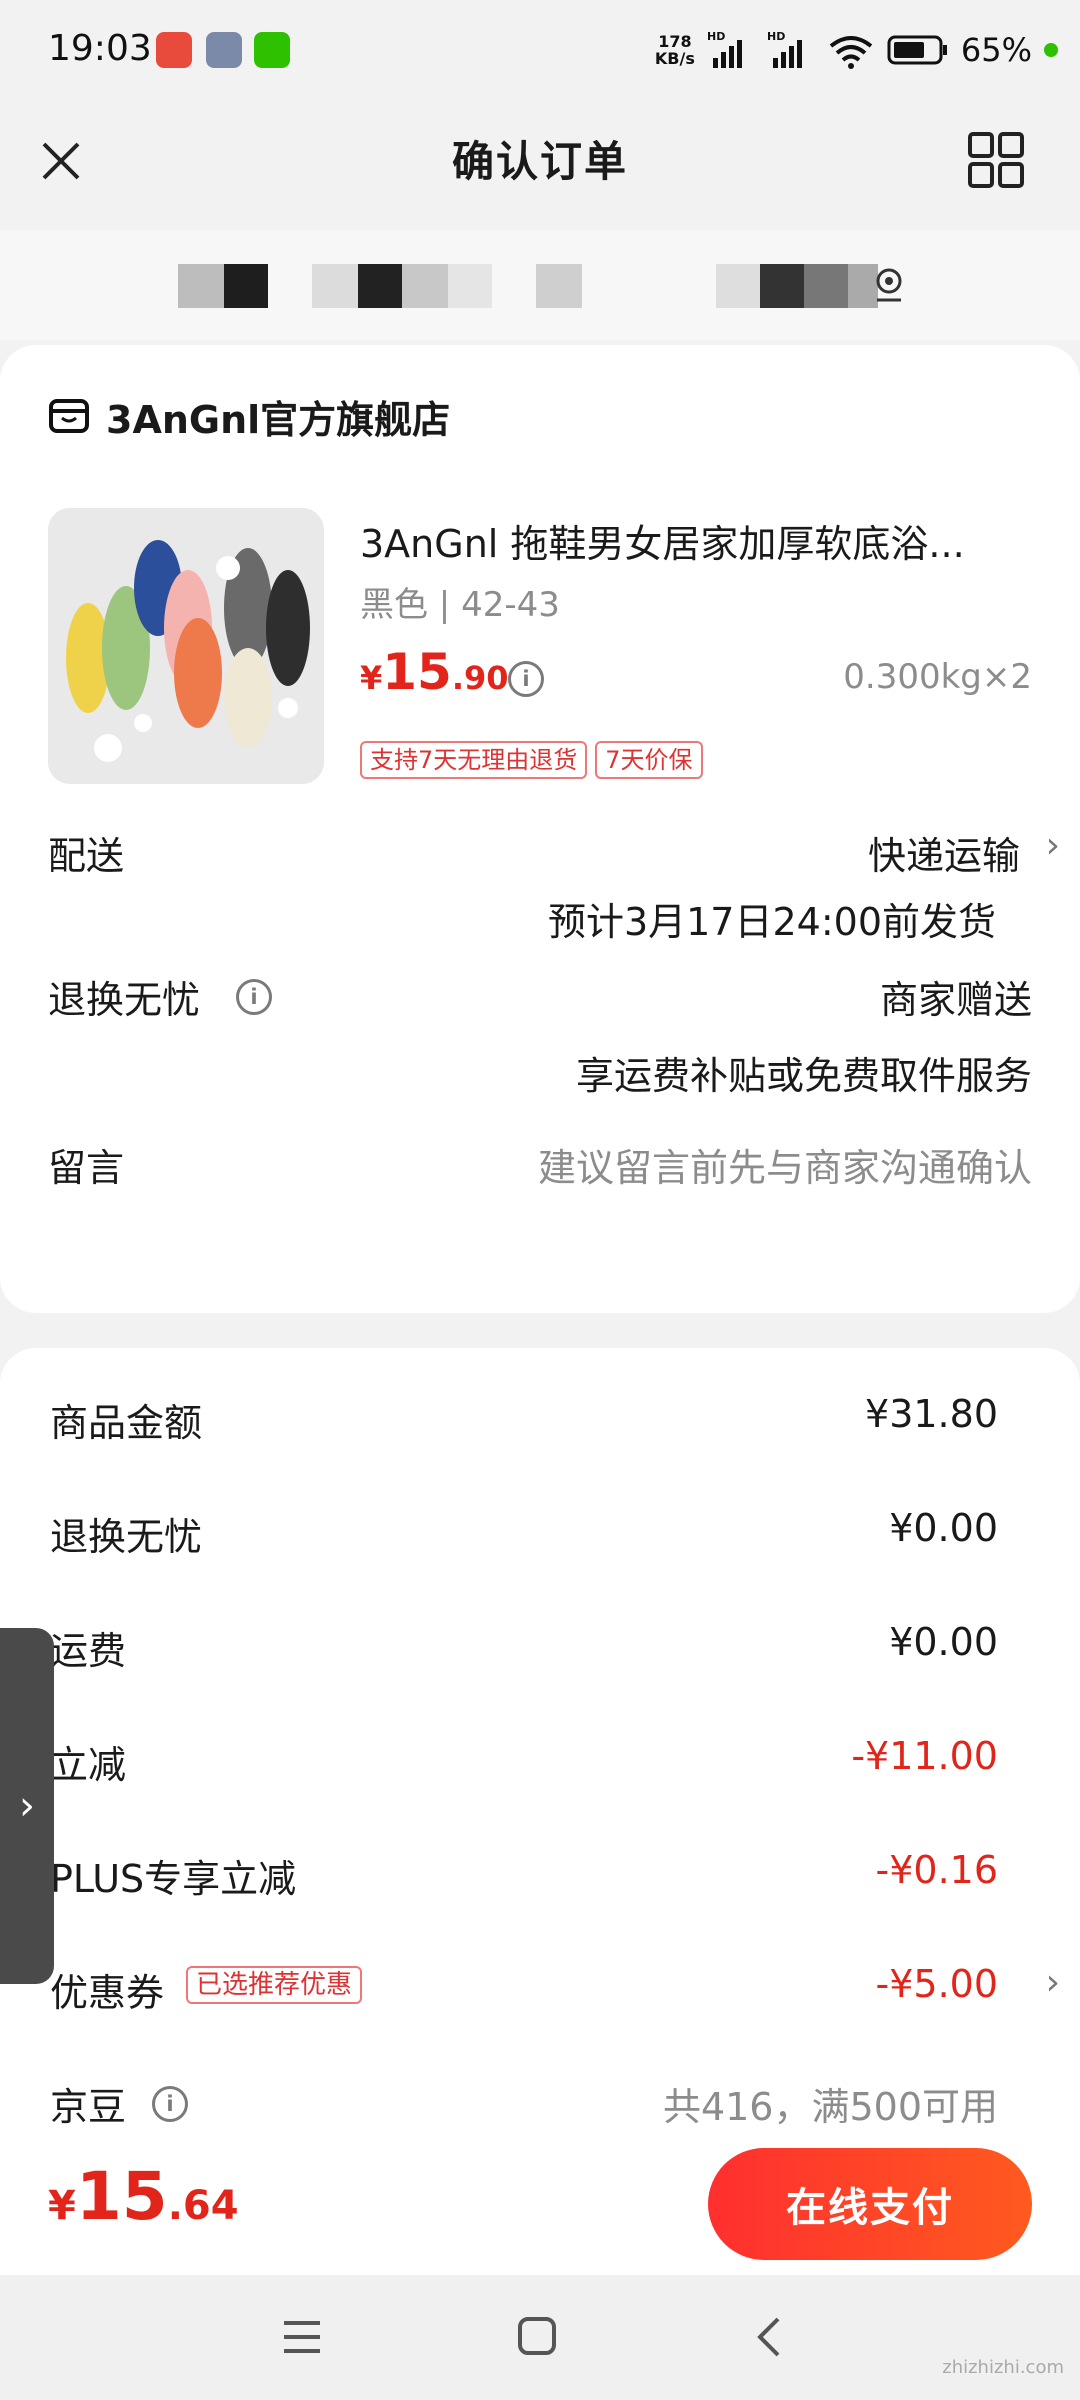  I want to click on summary-label-coupon: 优惠券, so click(107, 1993).